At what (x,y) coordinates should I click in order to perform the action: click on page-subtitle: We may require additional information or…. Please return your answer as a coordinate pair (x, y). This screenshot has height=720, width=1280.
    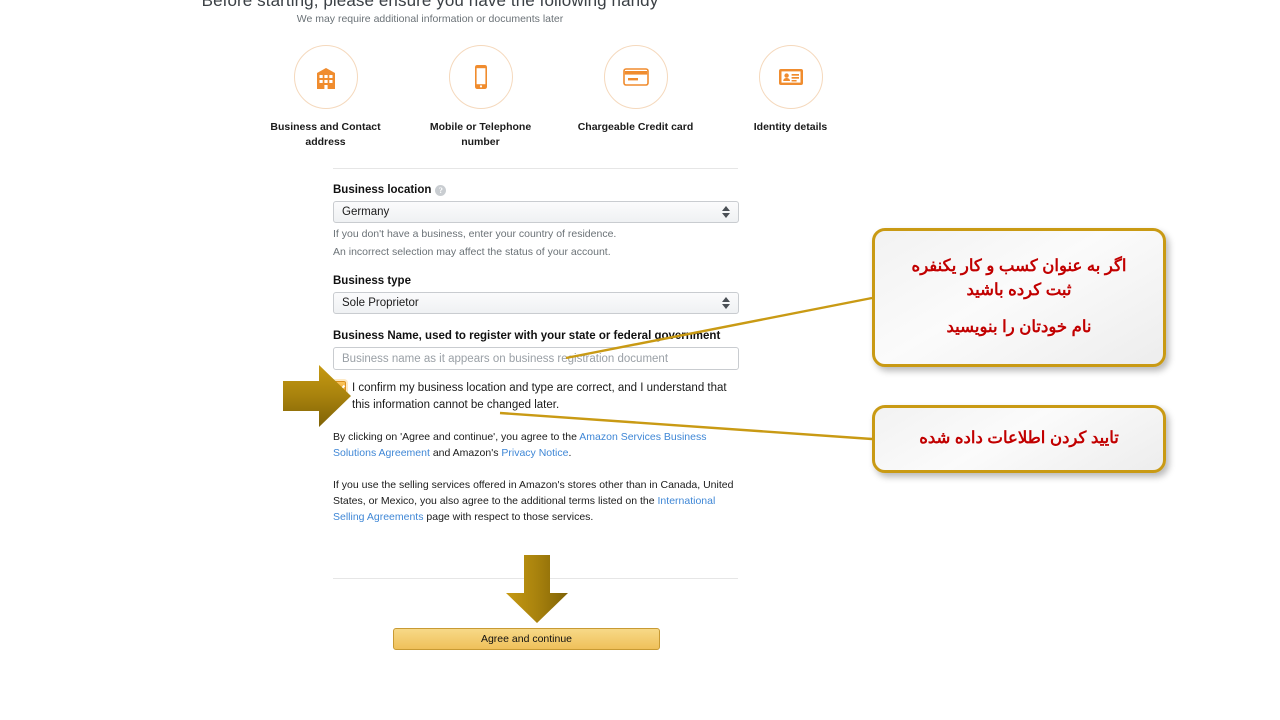
    Looking at the image, I should click on (430, 19).